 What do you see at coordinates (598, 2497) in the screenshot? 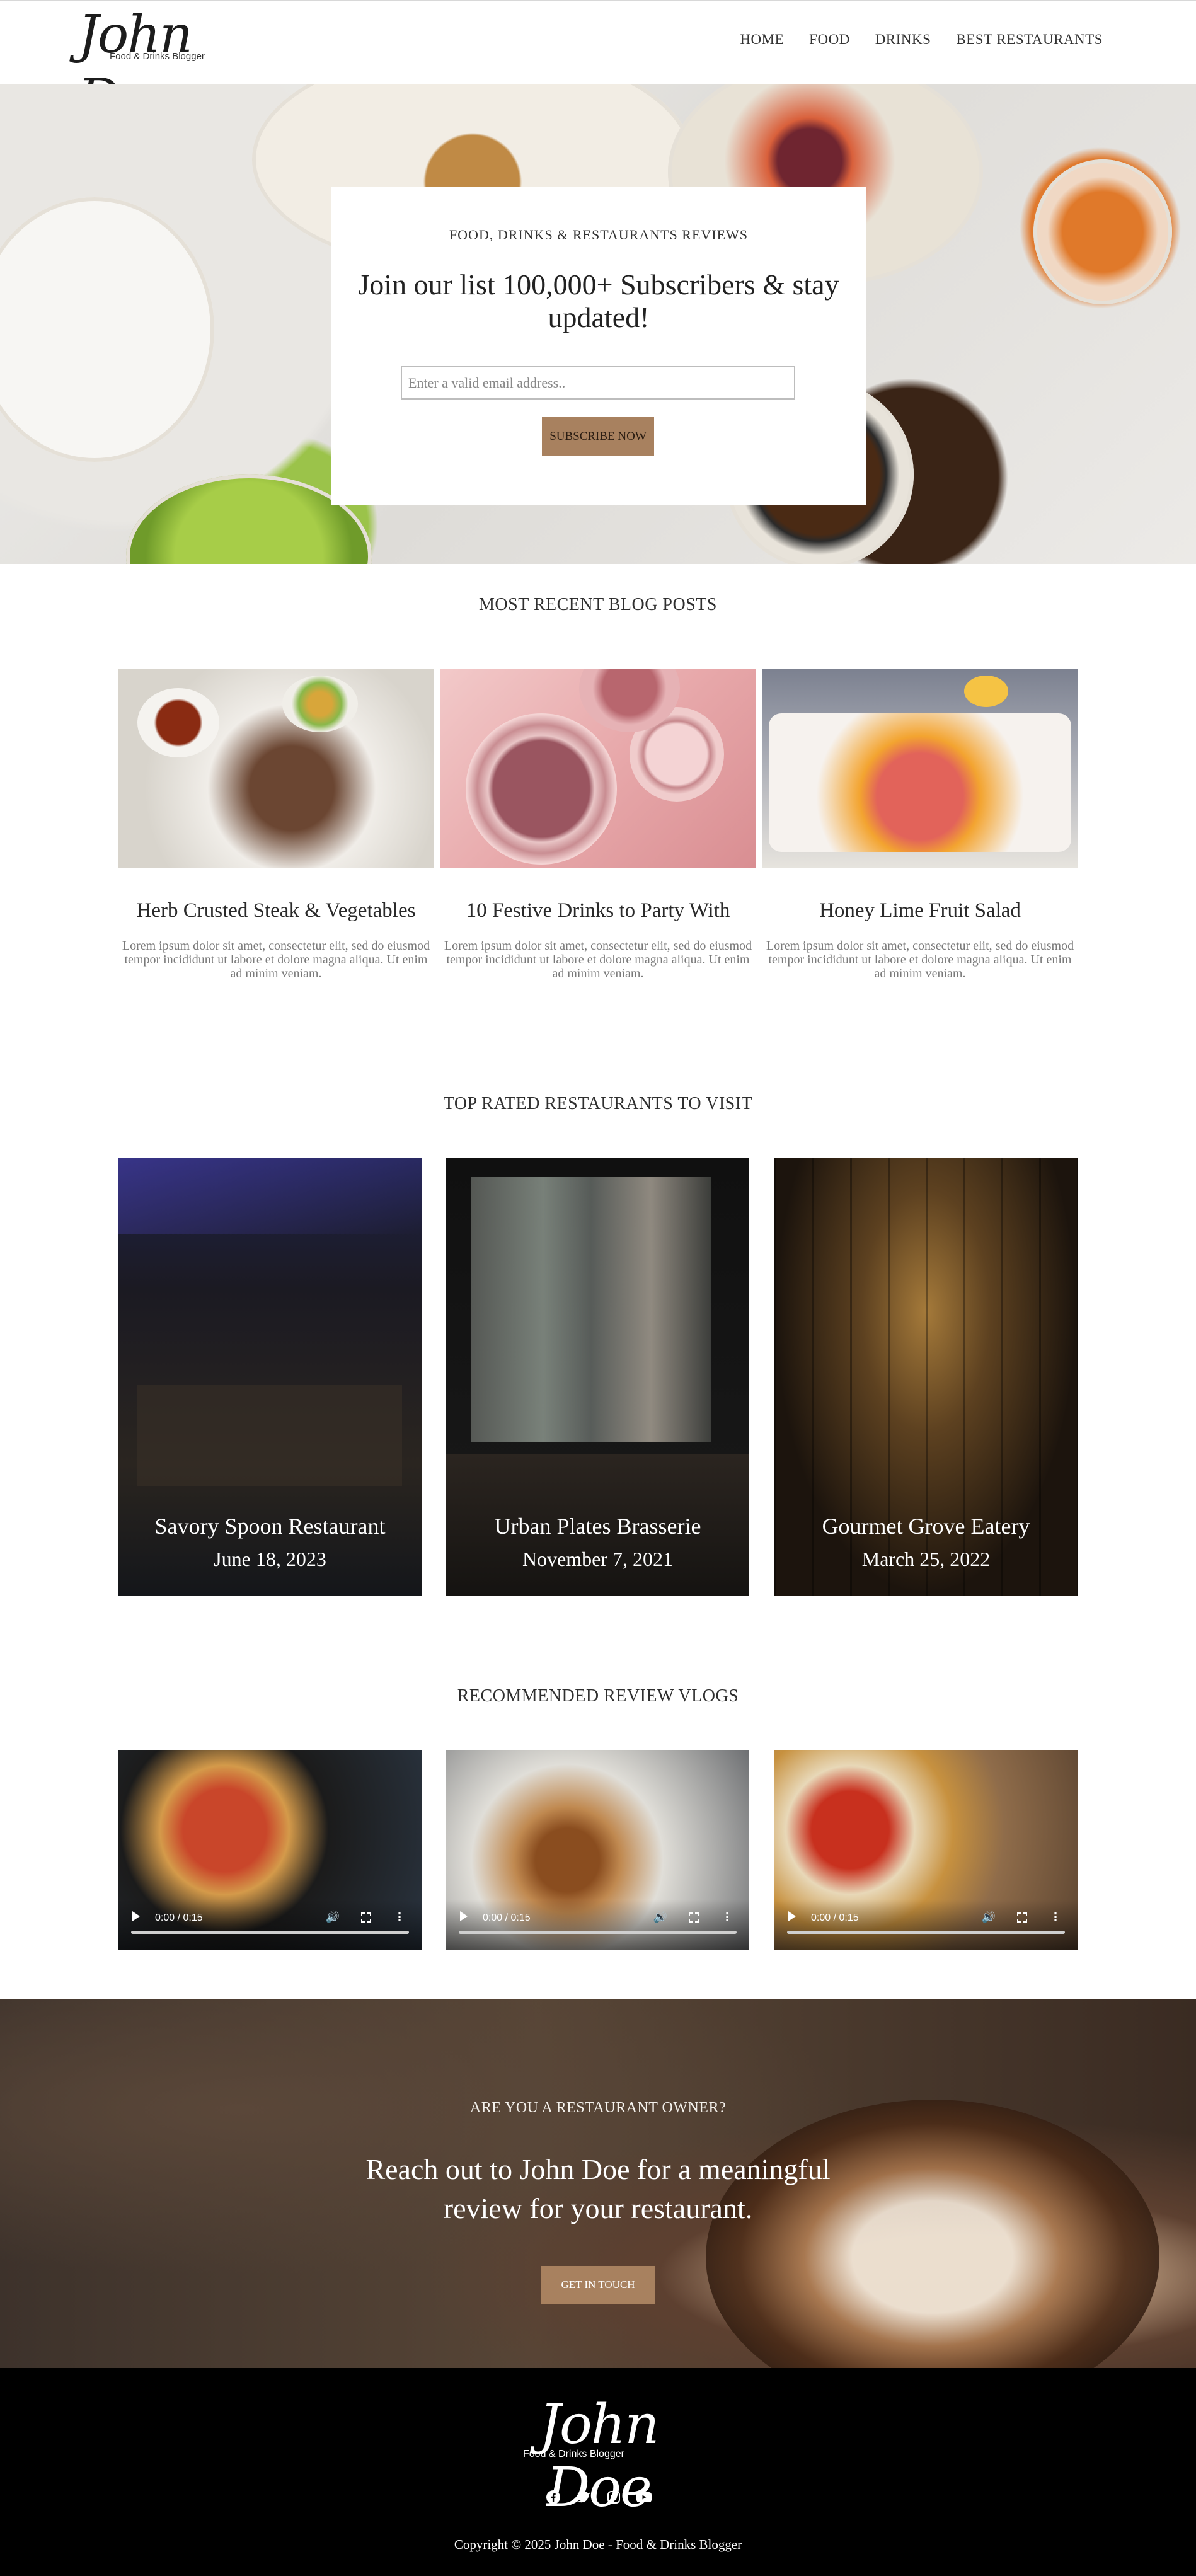
I see `social-links` at bounding box center [598, 2497].